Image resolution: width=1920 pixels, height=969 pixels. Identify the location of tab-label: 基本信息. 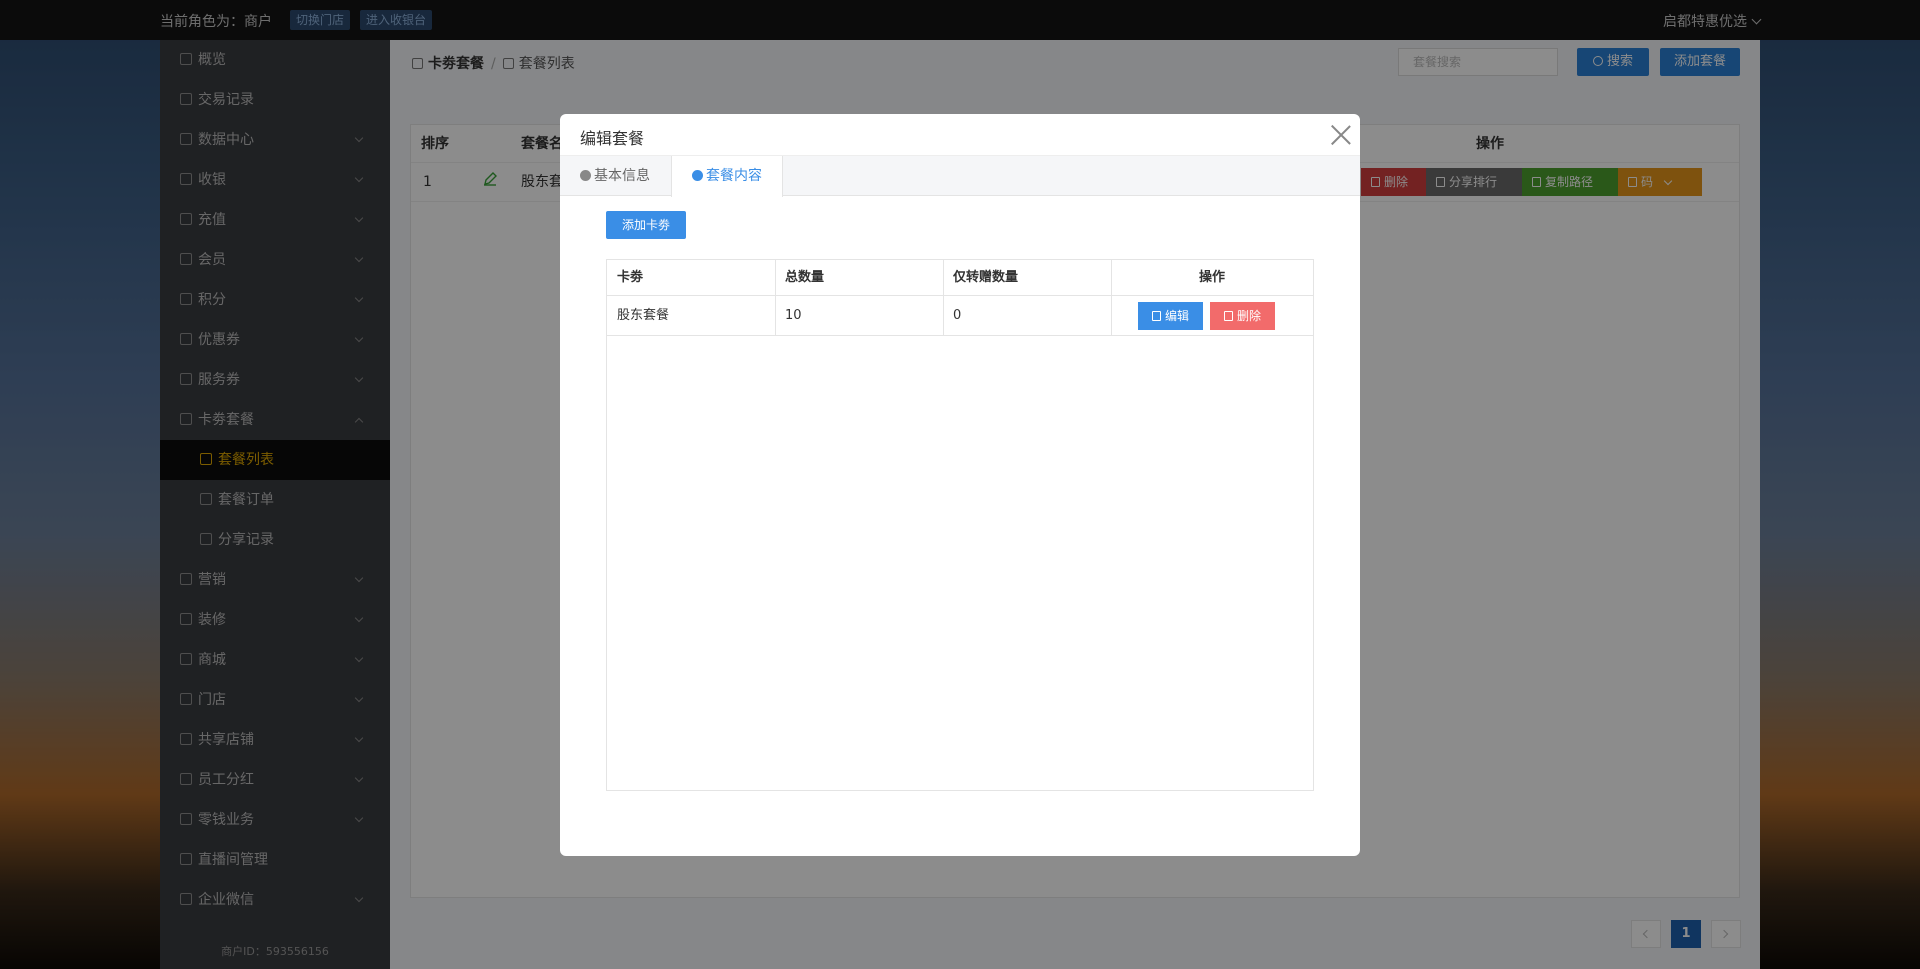
(622, 176).